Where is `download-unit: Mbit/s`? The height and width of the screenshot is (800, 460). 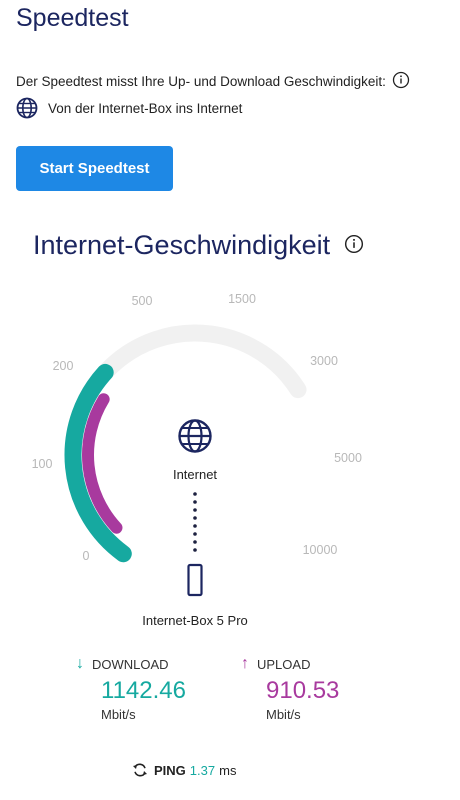 download-unit: Mbit/s is located at coordinates (118, 714).